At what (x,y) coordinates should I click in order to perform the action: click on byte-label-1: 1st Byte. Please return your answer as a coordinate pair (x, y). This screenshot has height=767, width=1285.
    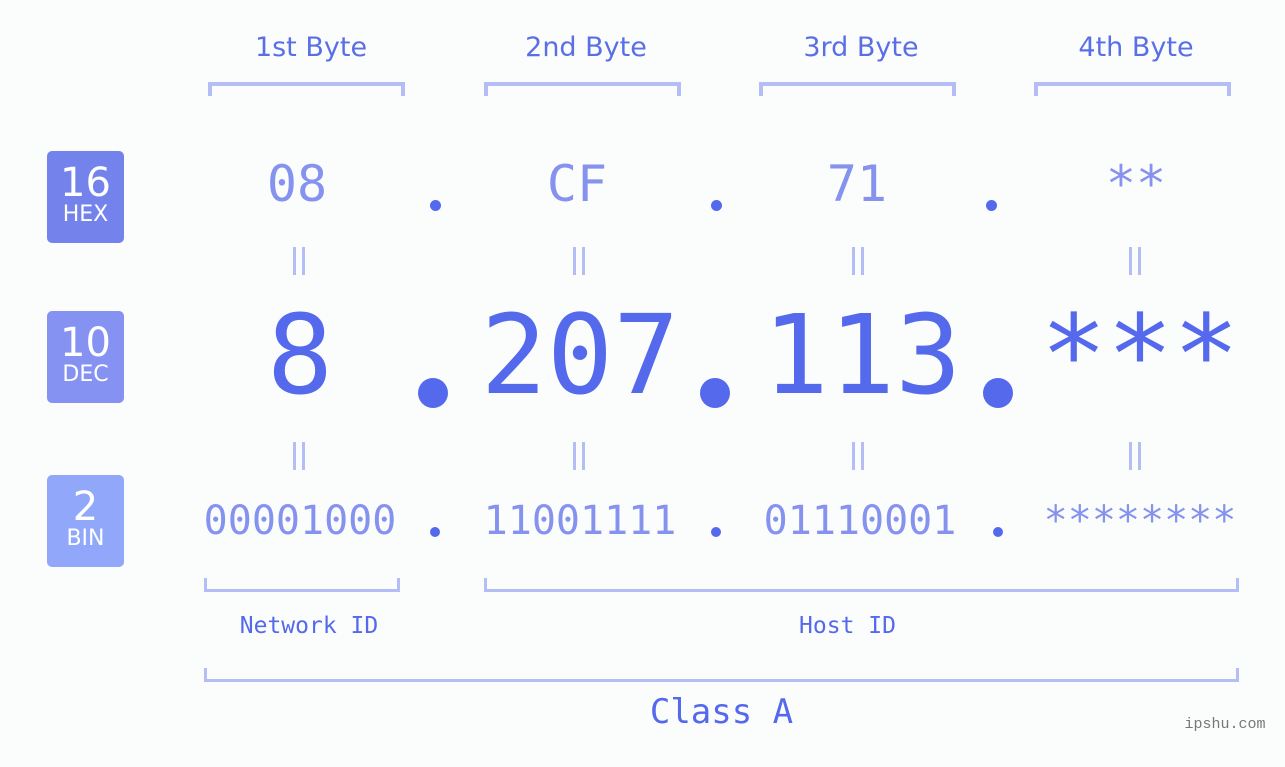
    Looking at the image, I should click on (311, 47).